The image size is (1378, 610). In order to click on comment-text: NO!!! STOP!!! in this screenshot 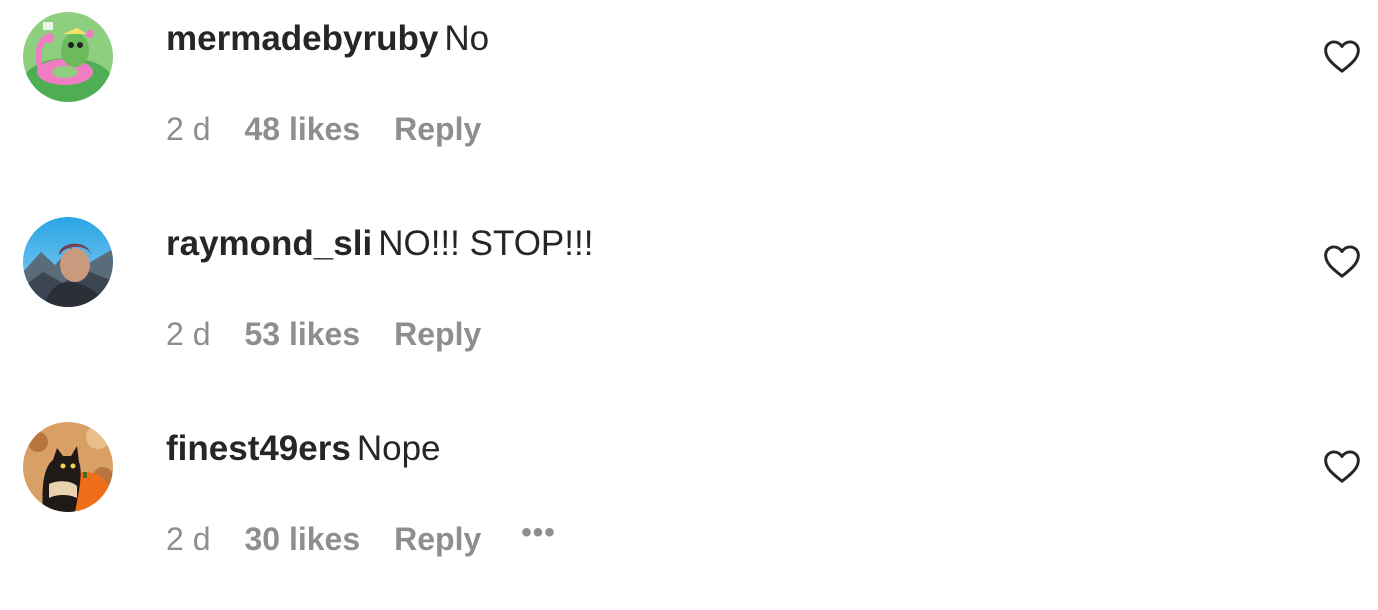, I will do `click(486, 243)`.